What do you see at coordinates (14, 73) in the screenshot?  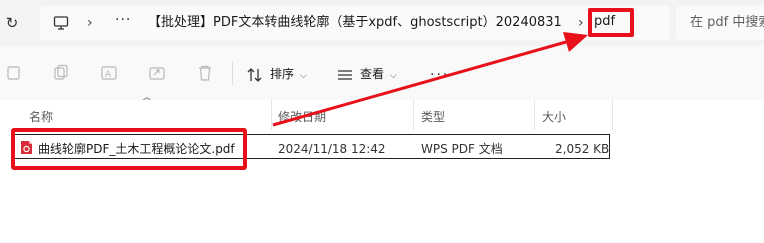 I see `cut-icon` at bounding box center [14, 73].